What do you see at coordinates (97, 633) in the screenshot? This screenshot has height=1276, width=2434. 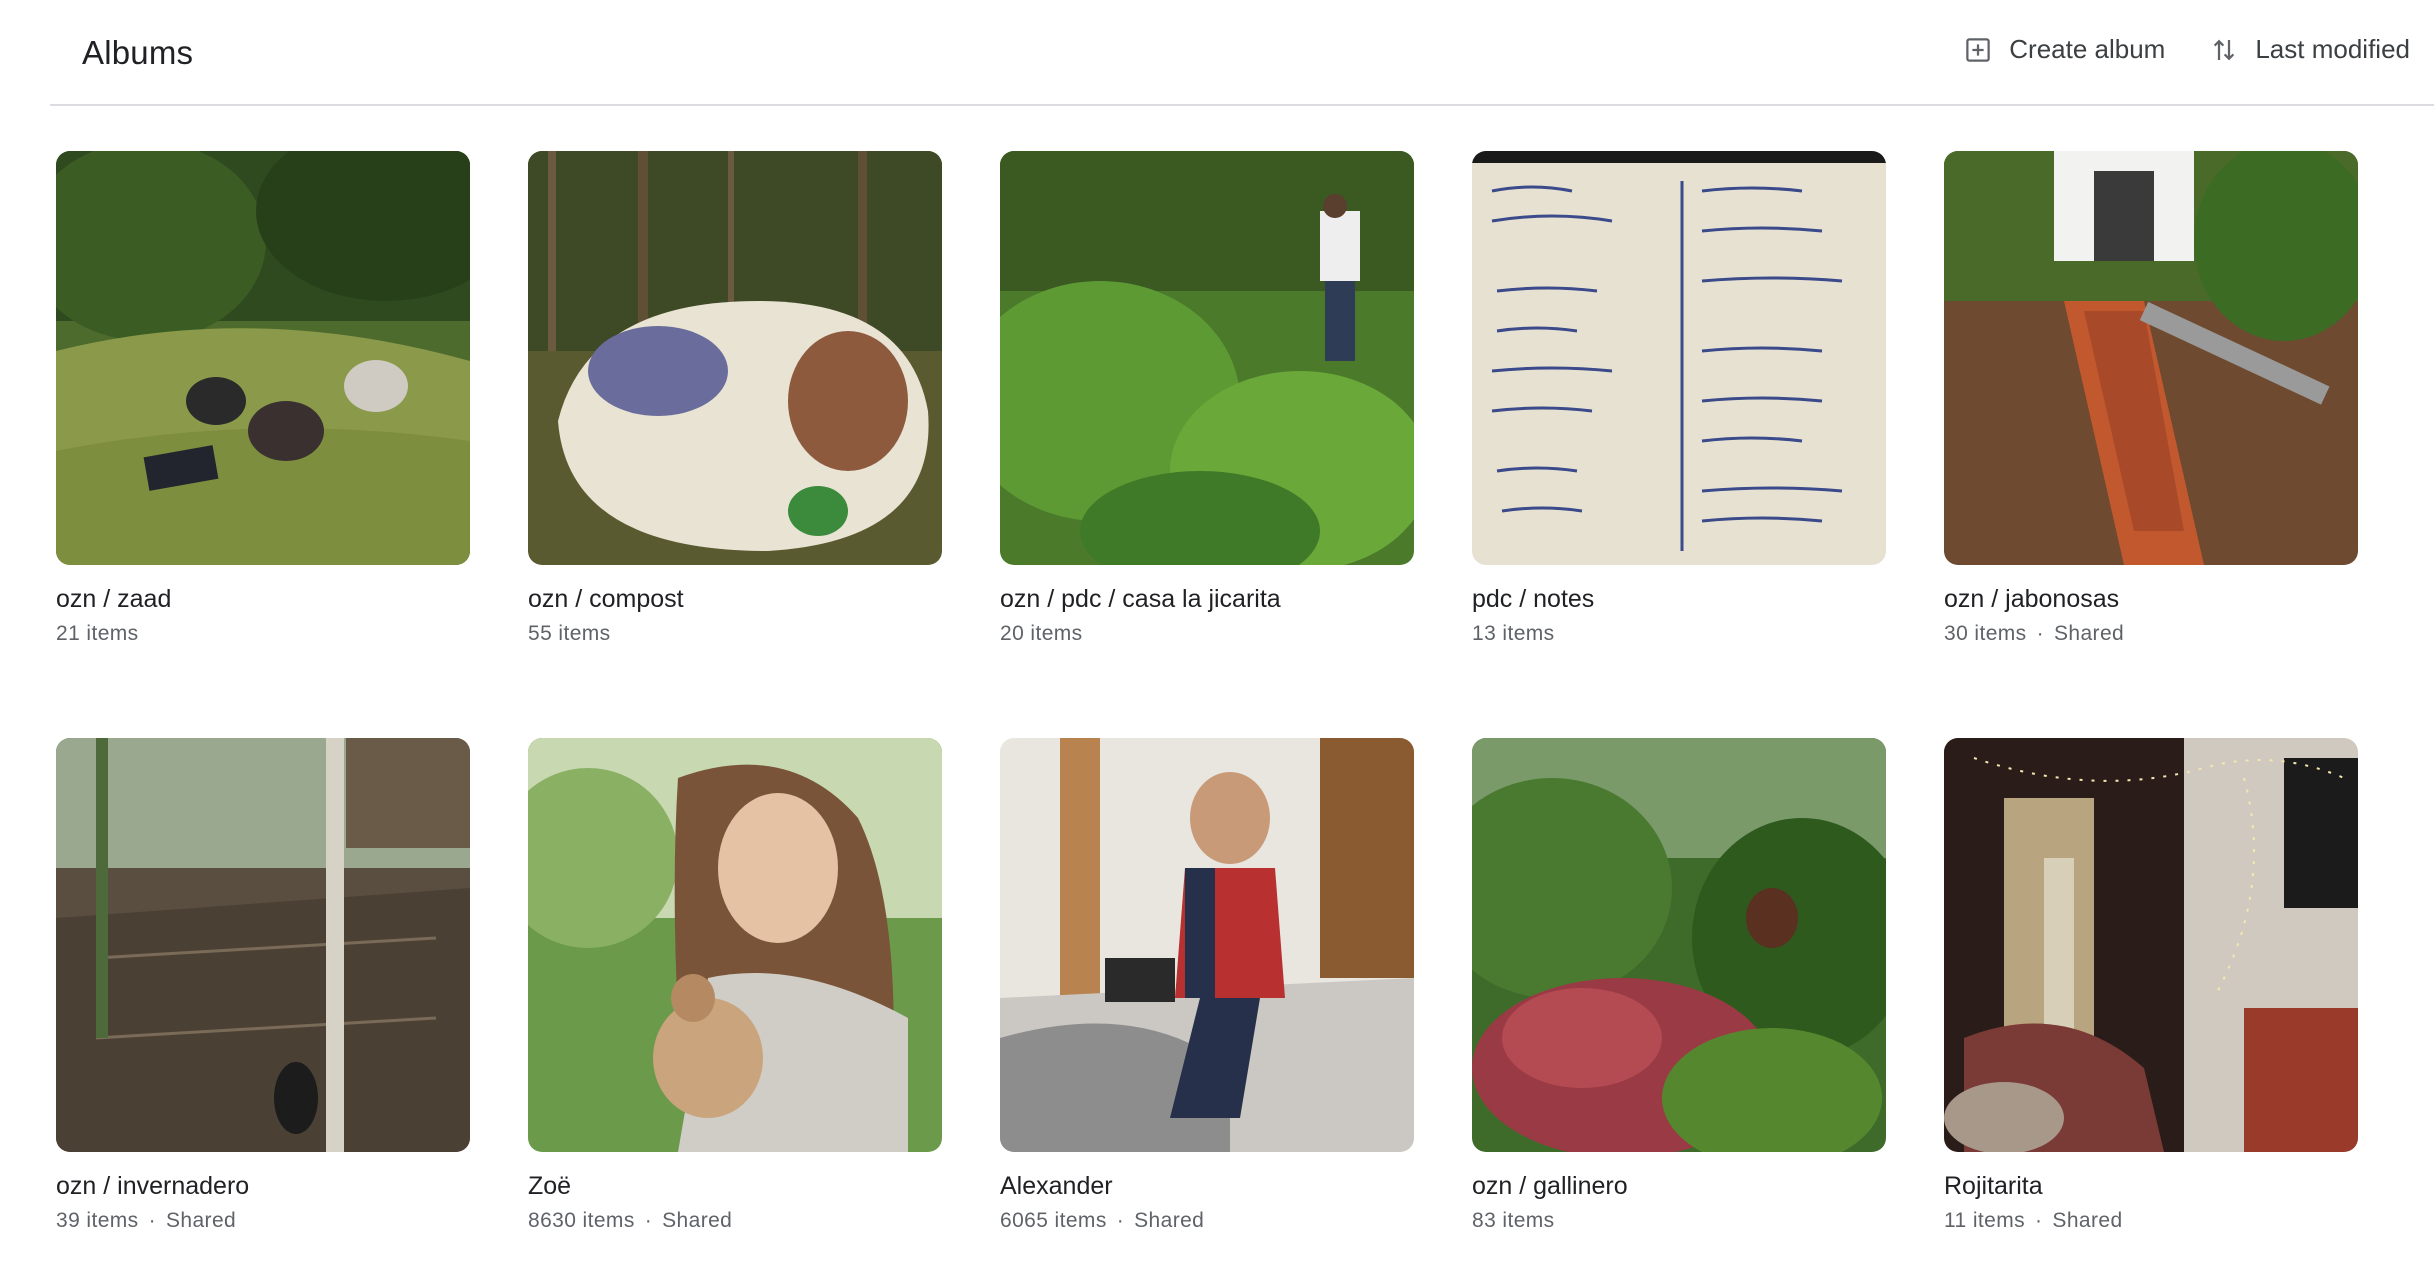 I see `album-count: 21 items` at bounding box center [97, 633].